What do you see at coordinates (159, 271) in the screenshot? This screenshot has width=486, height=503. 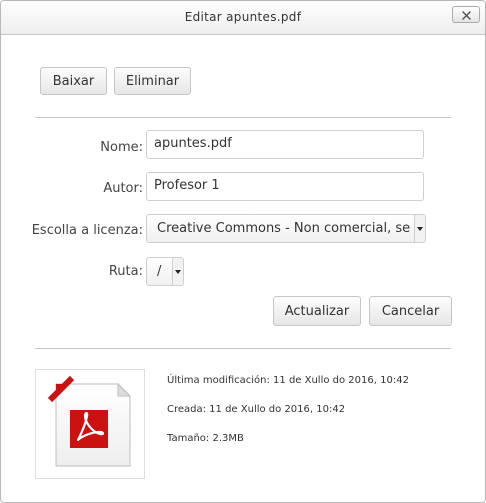 I see `path-value: /` at bounding box center [159, 271].